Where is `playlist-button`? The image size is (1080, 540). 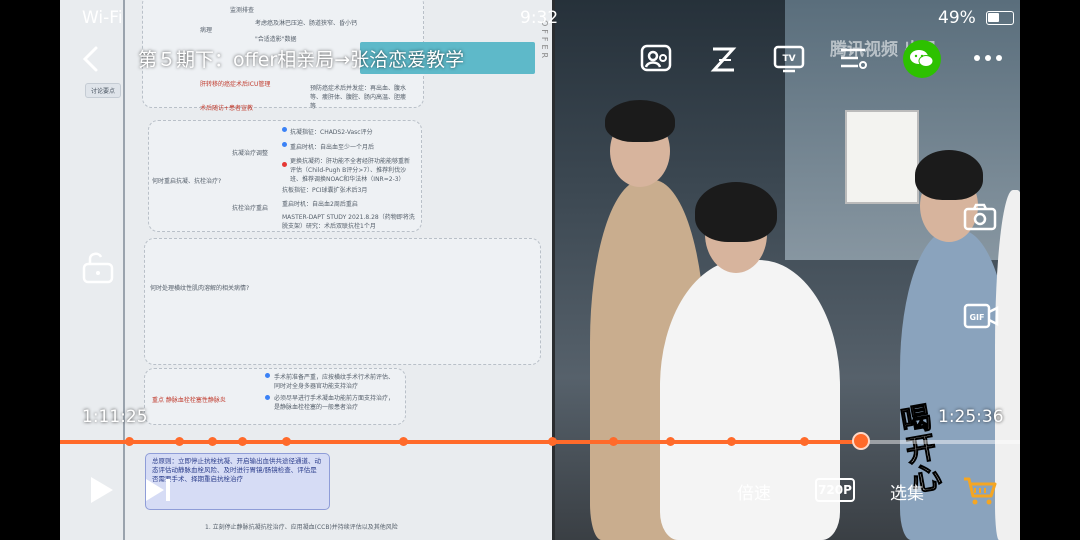 playlist-button is located at coordinates (853, 61).